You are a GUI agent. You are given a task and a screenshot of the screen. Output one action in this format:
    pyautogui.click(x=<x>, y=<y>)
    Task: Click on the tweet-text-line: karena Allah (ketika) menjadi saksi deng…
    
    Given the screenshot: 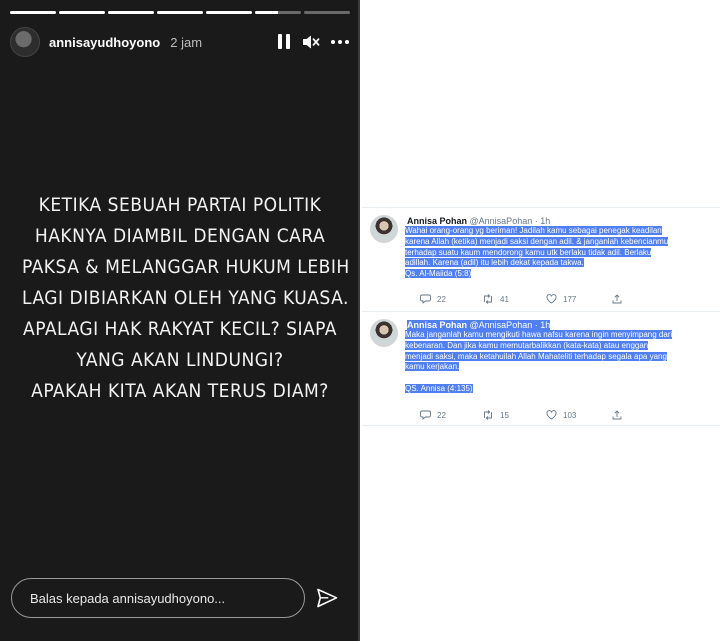 What is the action you would take?
    pyautogui.click(x=537, y=241)
    